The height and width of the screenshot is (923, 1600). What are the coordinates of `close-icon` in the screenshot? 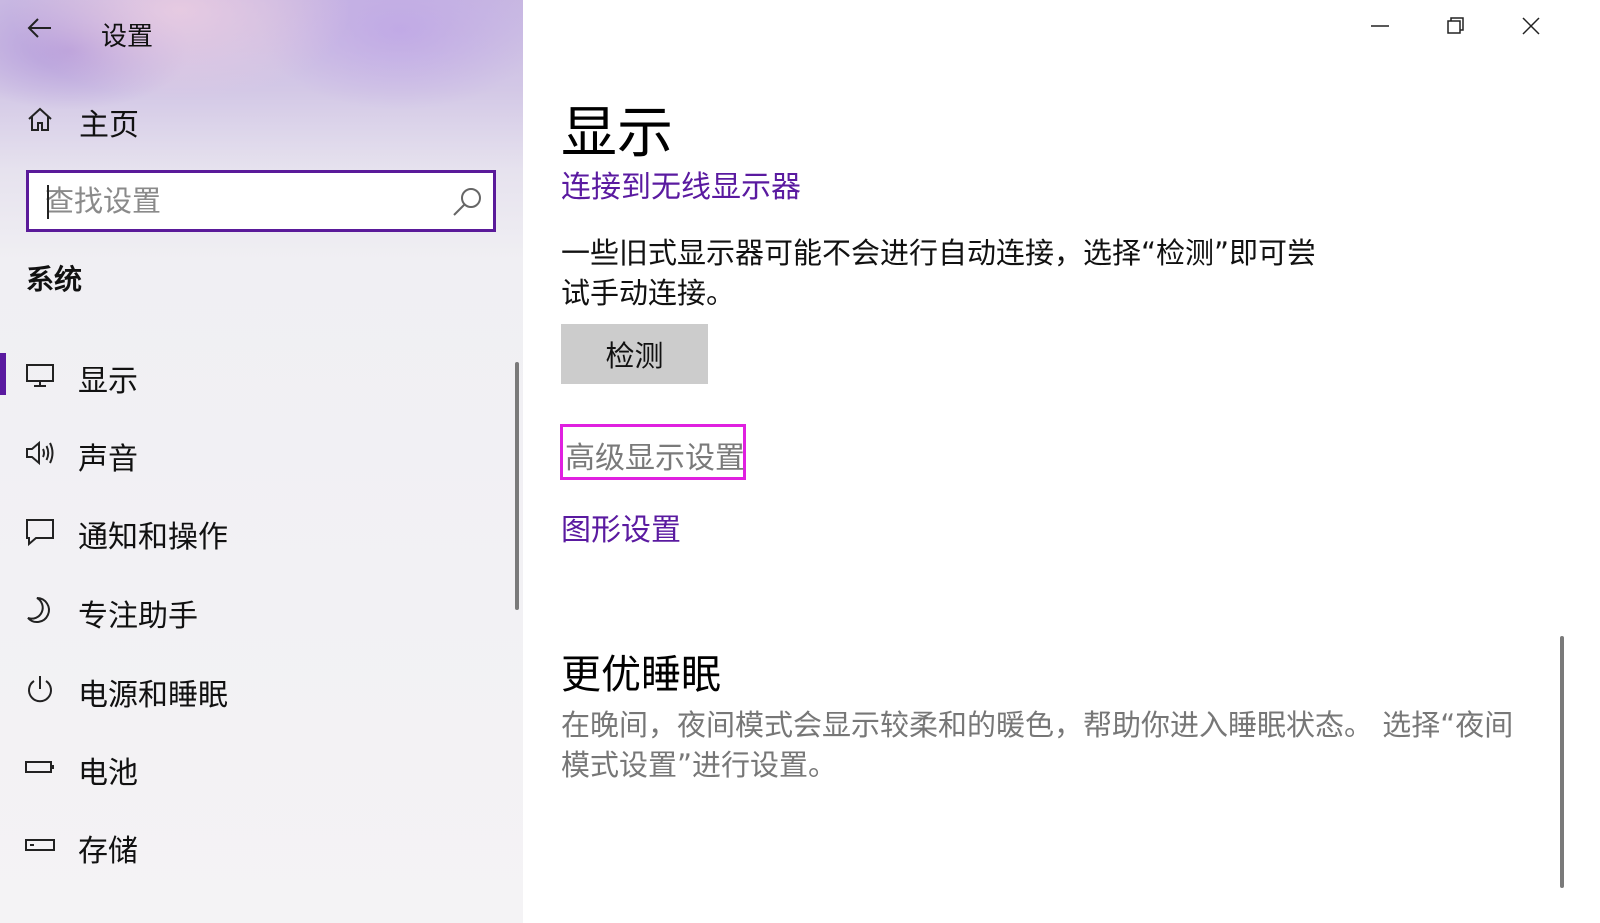 It's located at (1531, 26).